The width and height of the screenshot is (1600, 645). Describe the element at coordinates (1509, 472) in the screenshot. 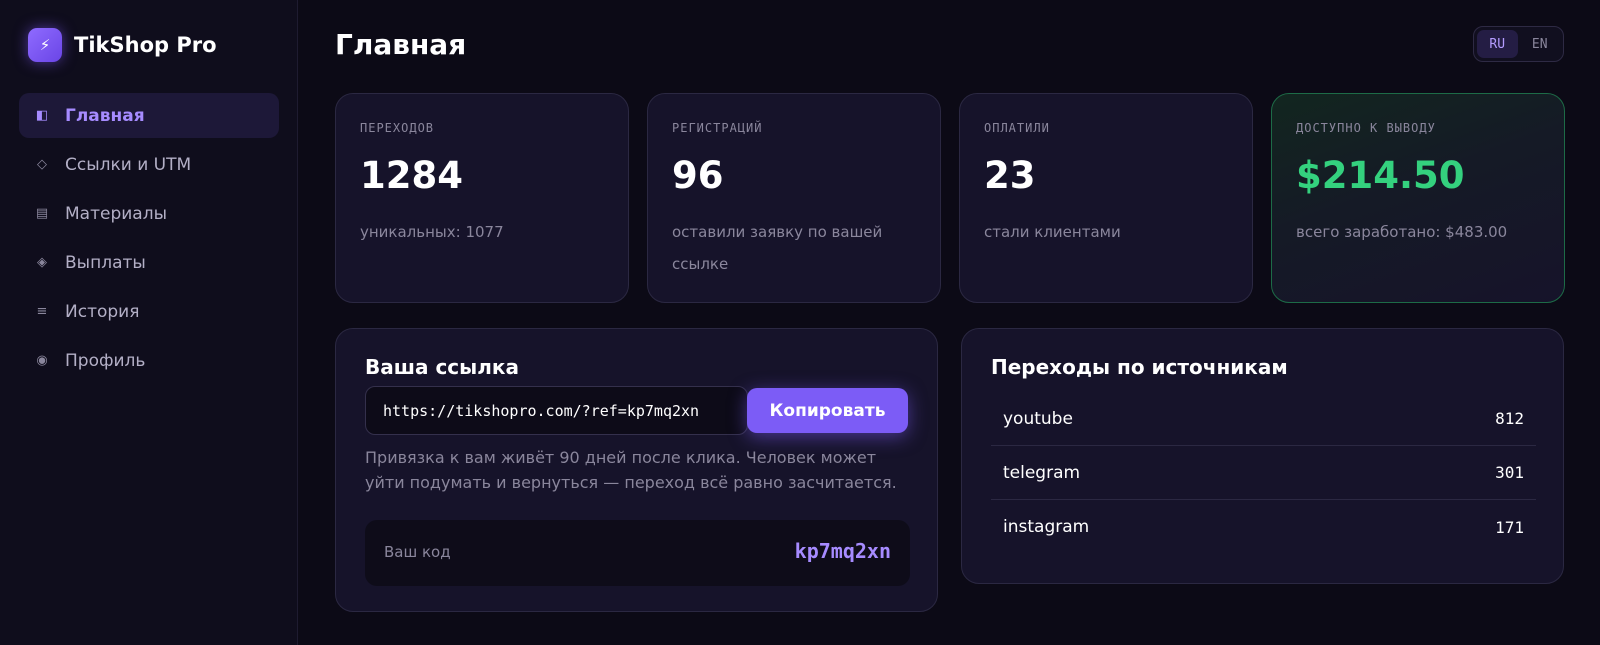

I see `source-count: 301` at that location.